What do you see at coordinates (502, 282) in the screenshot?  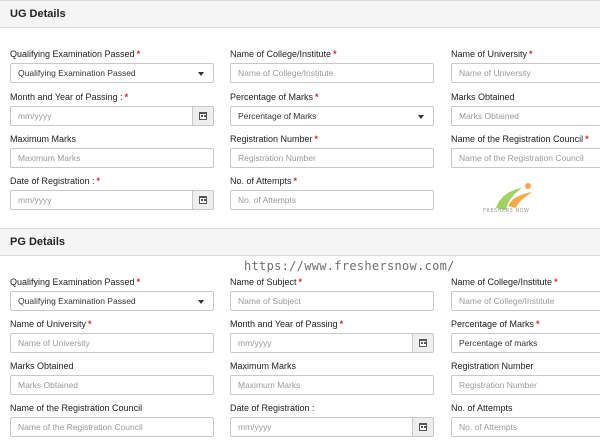 I see `pg-college-label: Name of College/Institute` at bounding box center [502, 282].